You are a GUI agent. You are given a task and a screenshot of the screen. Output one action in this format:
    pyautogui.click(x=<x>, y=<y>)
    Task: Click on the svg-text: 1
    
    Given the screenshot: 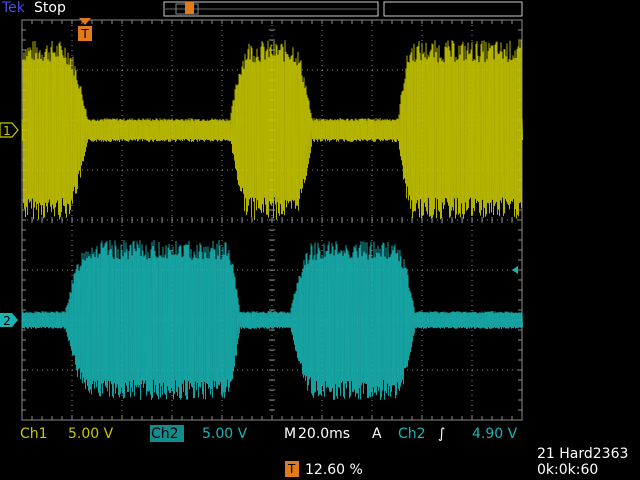 What is the action you would take?
    pyautogui.click(x=7, y=131)
    